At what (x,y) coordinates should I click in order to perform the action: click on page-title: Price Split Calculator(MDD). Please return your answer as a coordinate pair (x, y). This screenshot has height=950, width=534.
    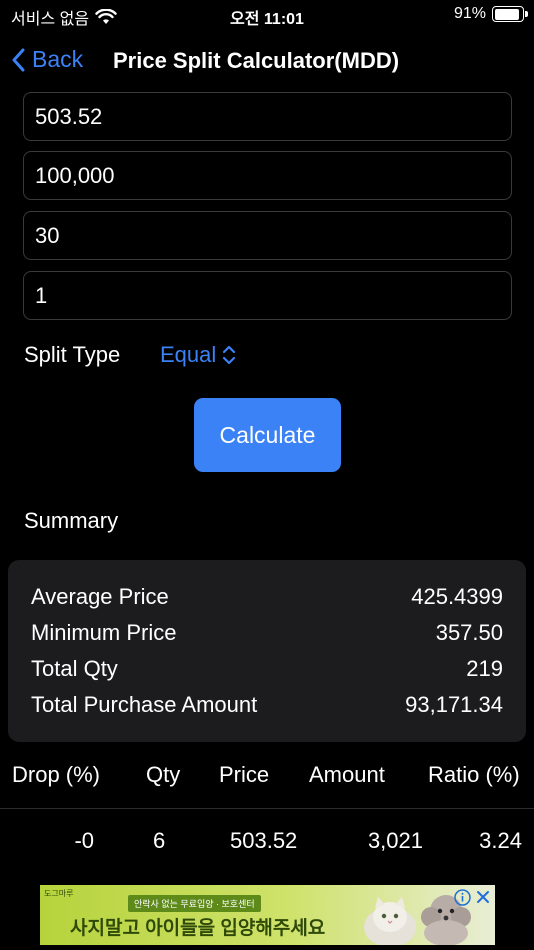
    Looking at the image, I should click on (256, 60).